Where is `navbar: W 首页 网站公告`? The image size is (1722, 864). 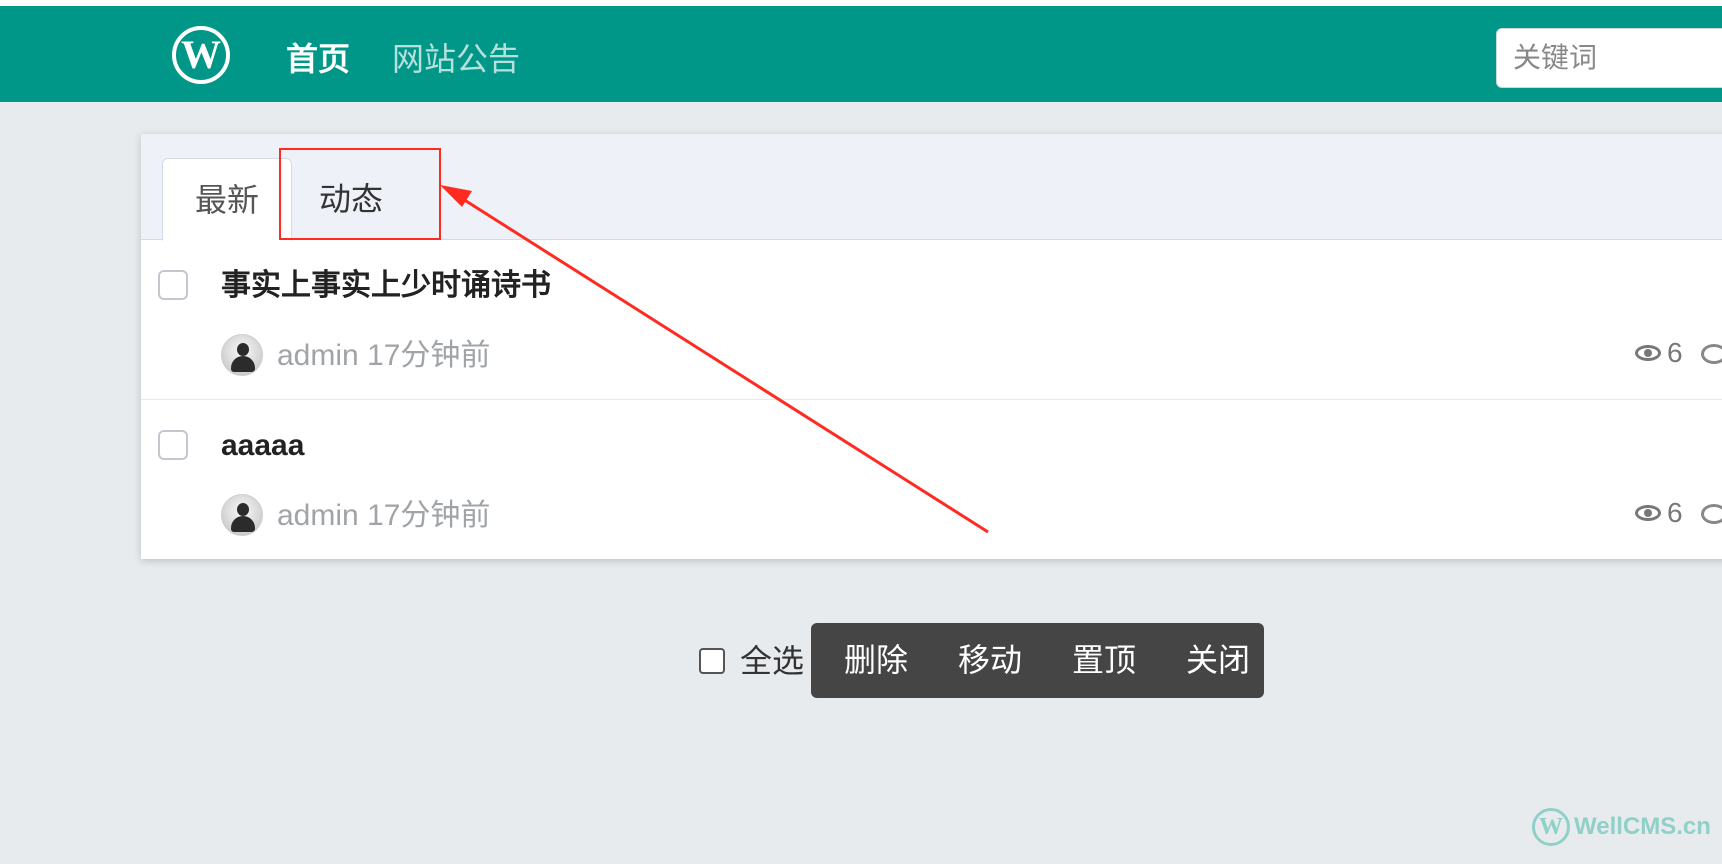 navbar: W 首页 网站公告 is located at coordinates (861, 54).